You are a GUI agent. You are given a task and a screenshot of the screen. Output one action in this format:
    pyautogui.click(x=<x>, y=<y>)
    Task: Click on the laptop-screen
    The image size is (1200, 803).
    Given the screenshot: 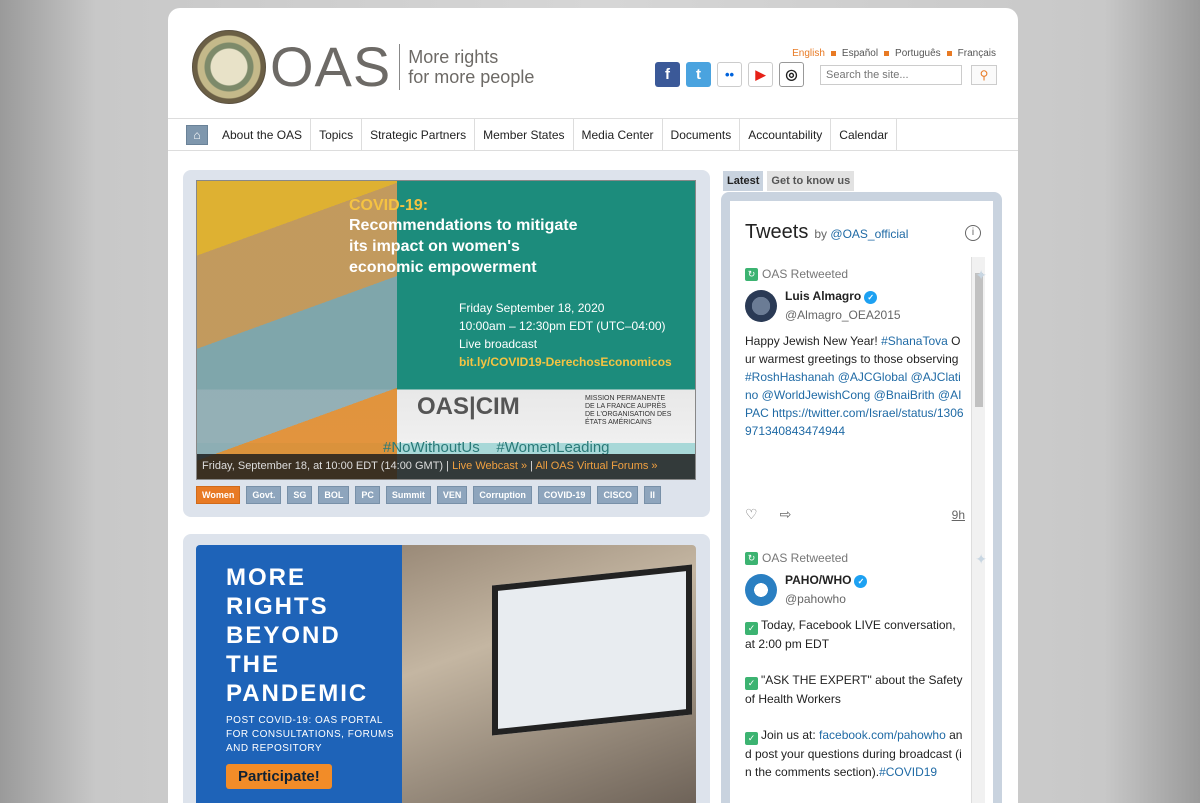 What is the action you would take?
    pyautogui.click(x=592, y=650)
    